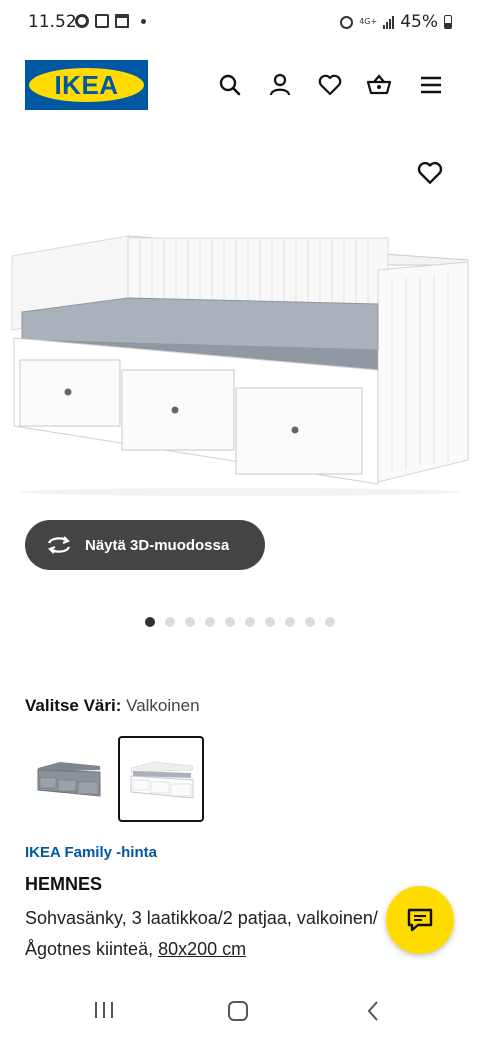 The image size is (480, 1040). What do you see at coordinates (64, 884) in the screenshot?
I see `product-name: HEMNES` at bounding box center [64, 884].